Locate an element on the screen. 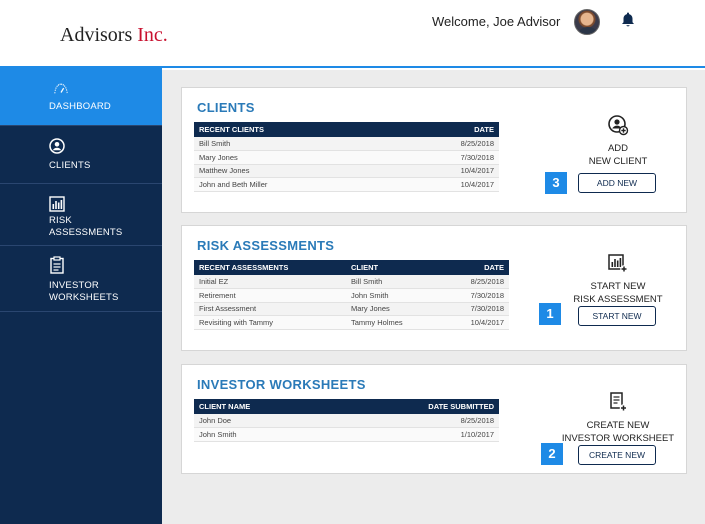 The image size is (705, 524). table-row: John Smith 1/10/2017 is located at coordinates (346, 434).